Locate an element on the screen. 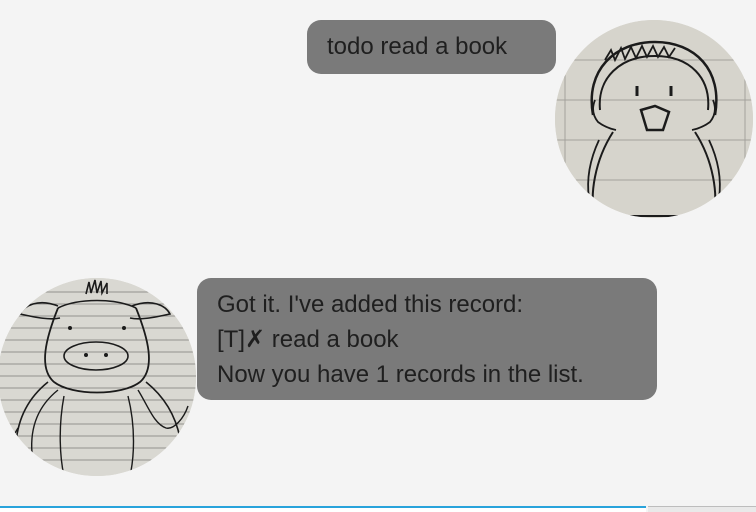 The height and width of the screenshot is (512, 756). bot-message-line-1: Got it. I've added this record: is located at coordinates (370, 304).